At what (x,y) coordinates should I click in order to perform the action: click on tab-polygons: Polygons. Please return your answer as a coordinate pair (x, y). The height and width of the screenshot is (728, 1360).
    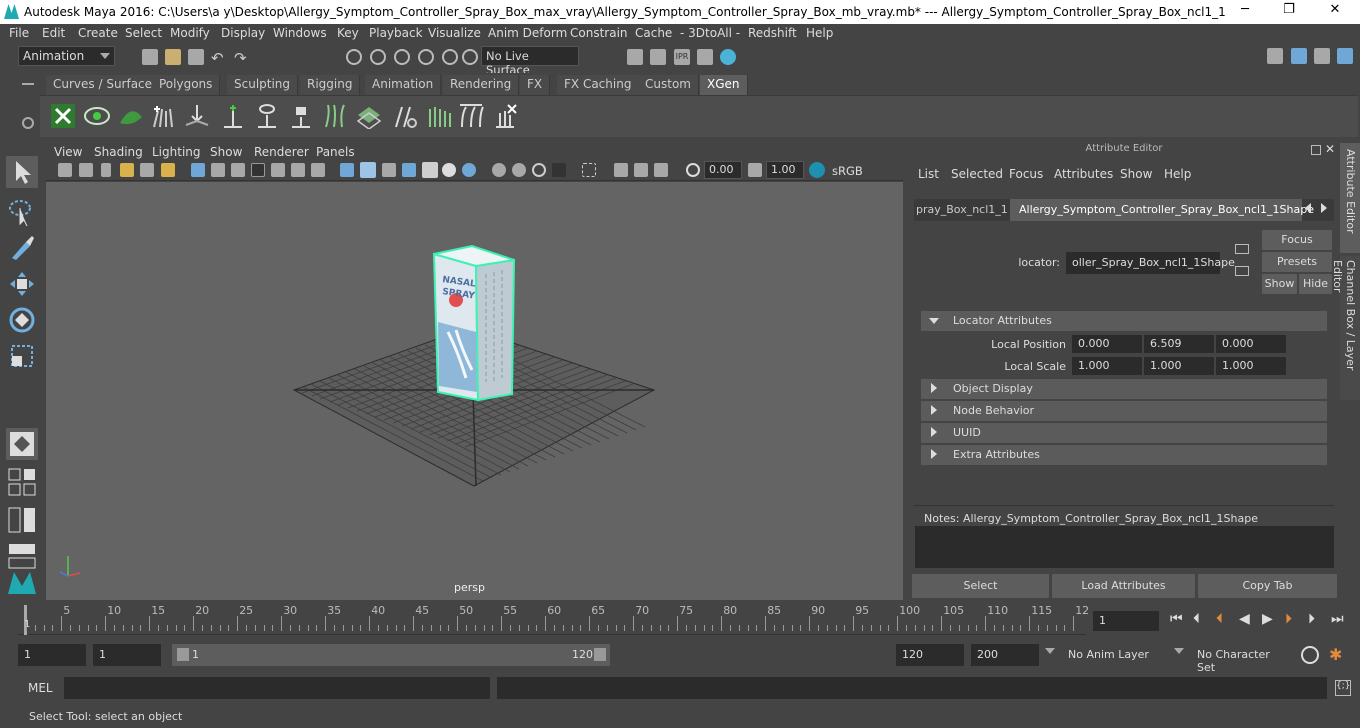
    Looking at the image, I should click on (186, 85).